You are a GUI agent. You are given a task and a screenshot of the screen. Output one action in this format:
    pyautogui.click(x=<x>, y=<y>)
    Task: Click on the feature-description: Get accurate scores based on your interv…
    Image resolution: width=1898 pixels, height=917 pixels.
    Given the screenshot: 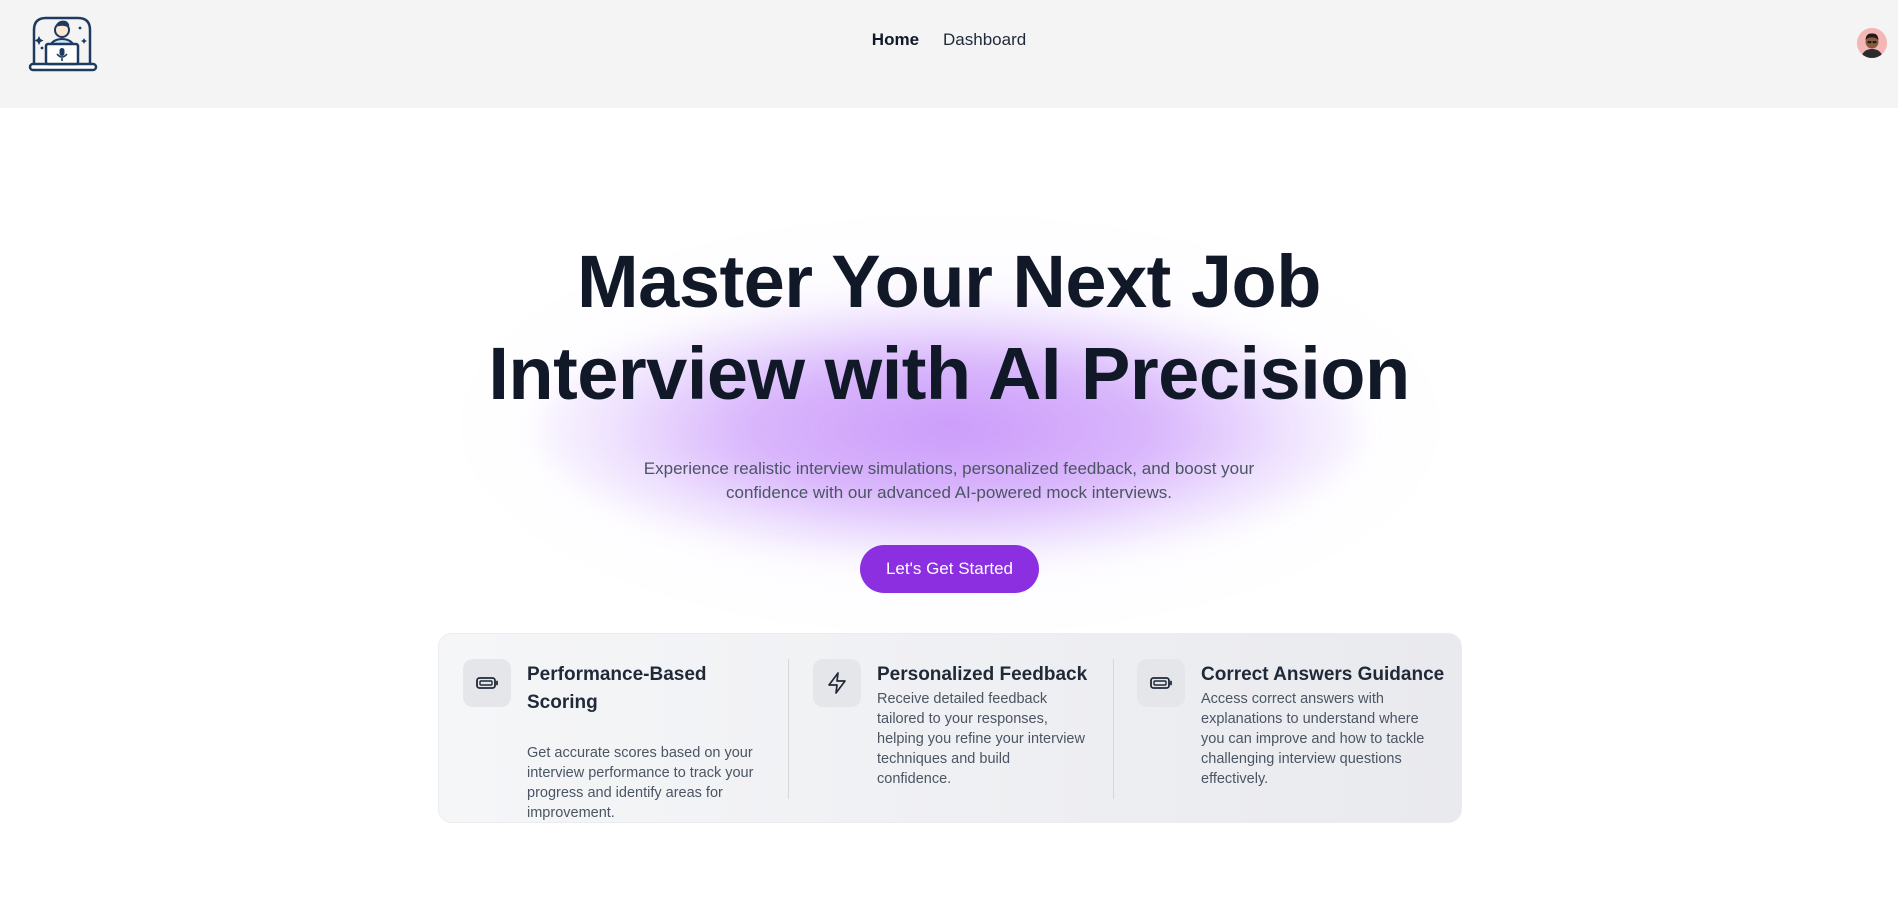 What is the action you would take?
    pyautogui.click(x=640, y=783)
    